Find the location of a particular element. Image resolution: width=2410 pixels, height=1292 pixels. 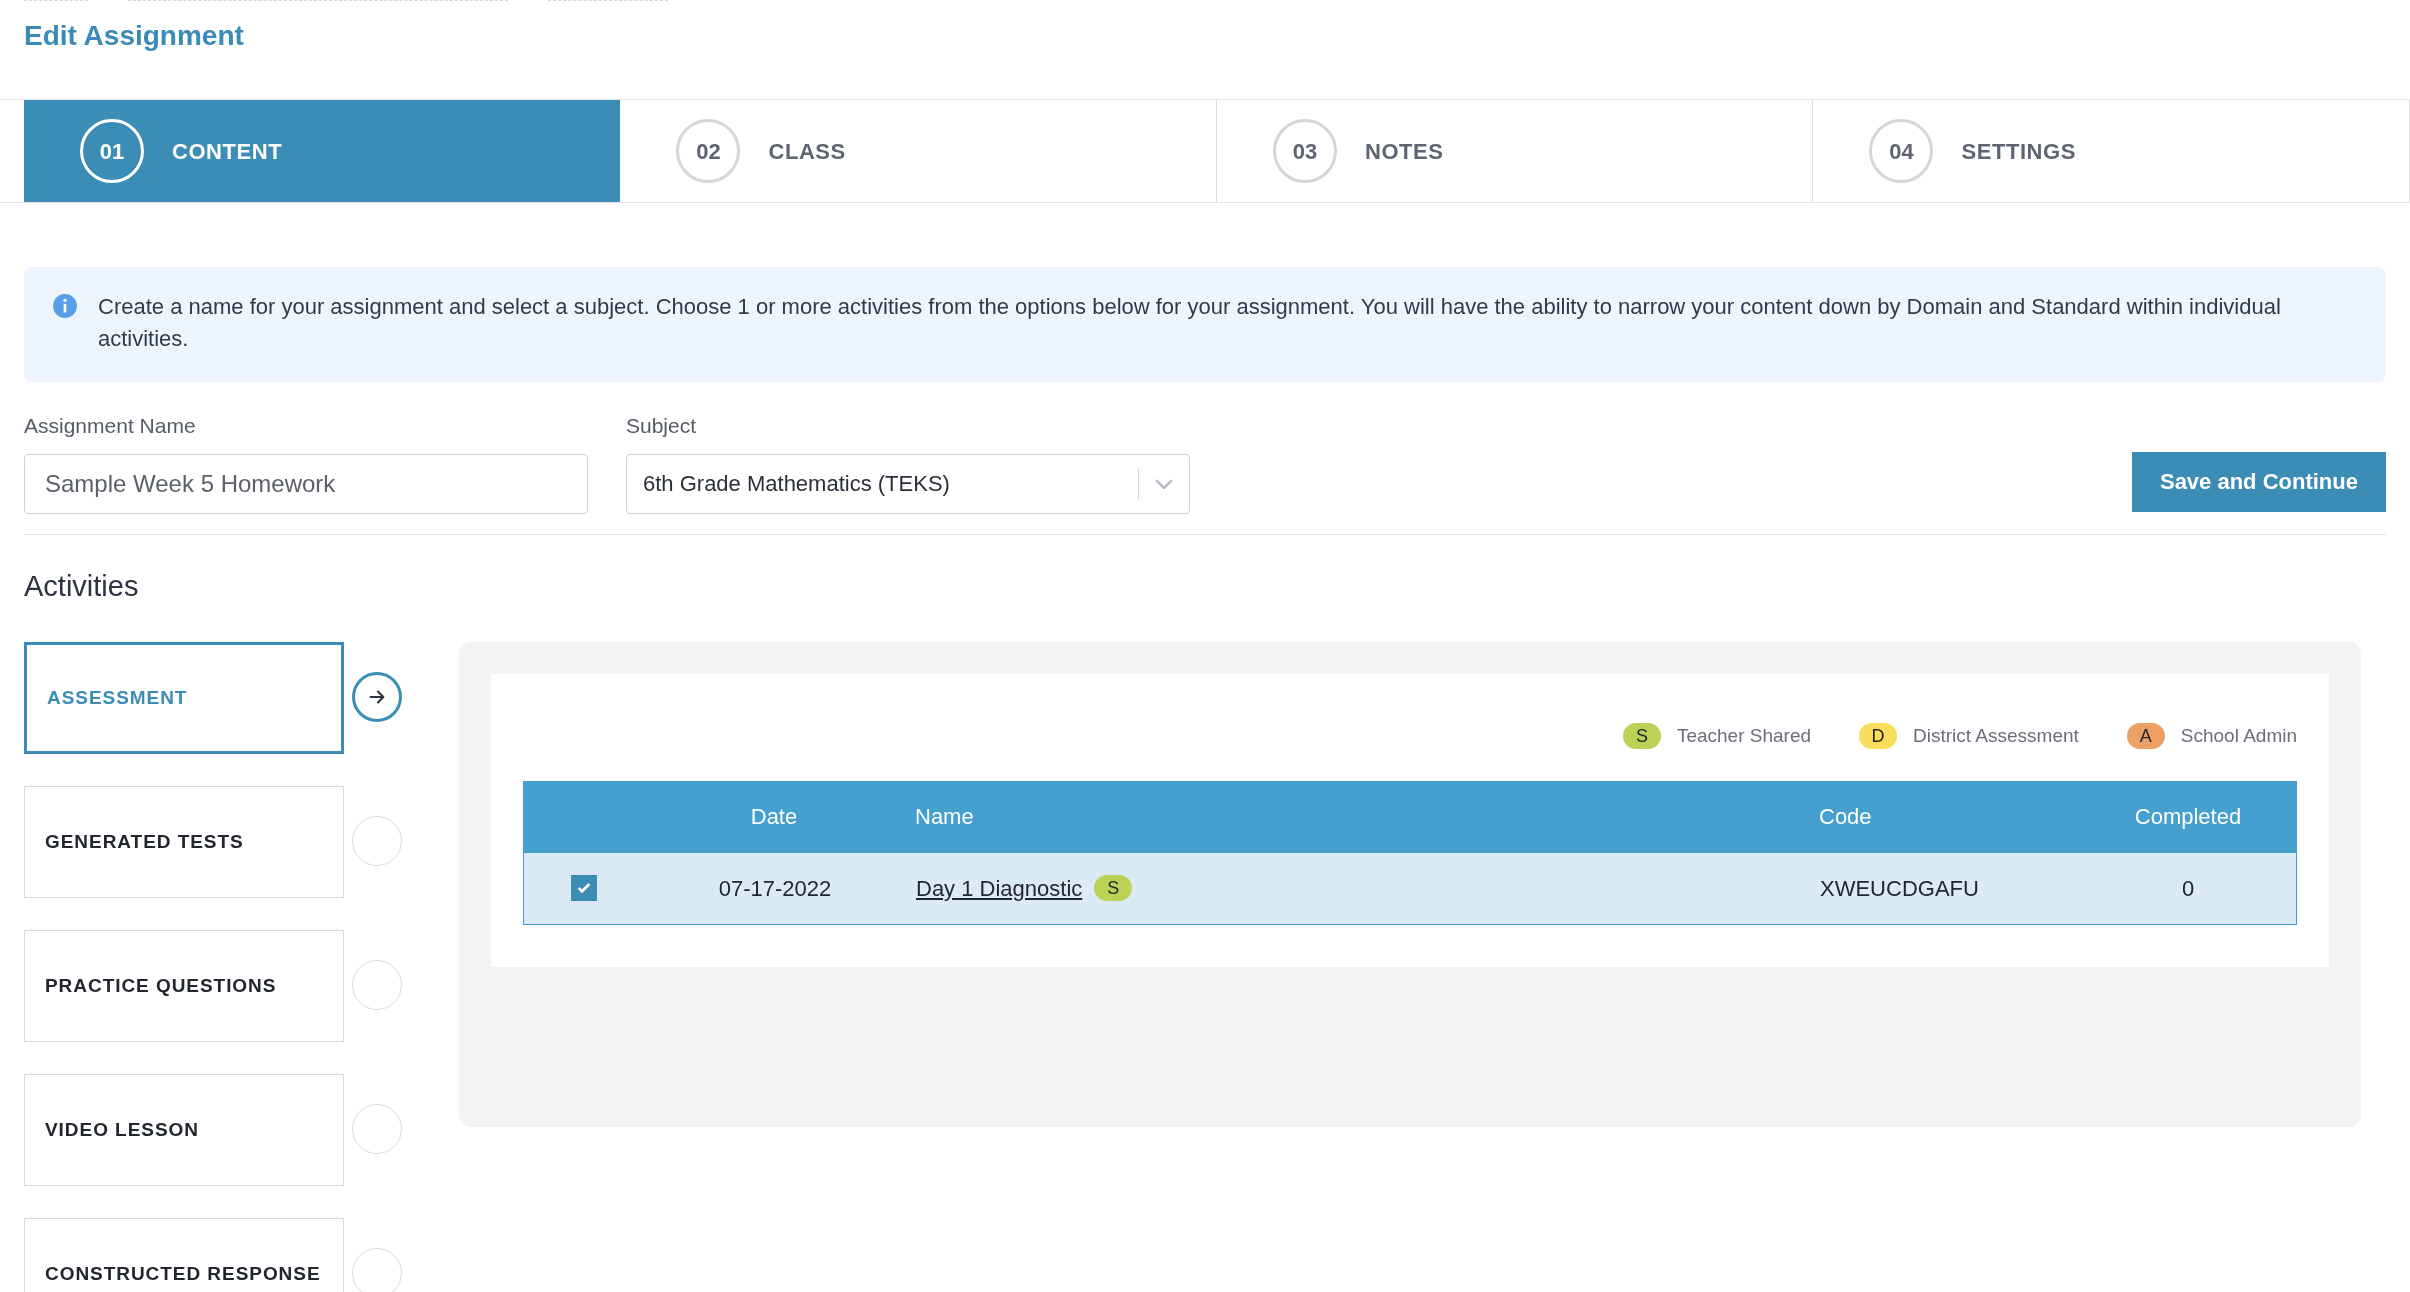

step-number: 01 is located at coordinates (112, 151).